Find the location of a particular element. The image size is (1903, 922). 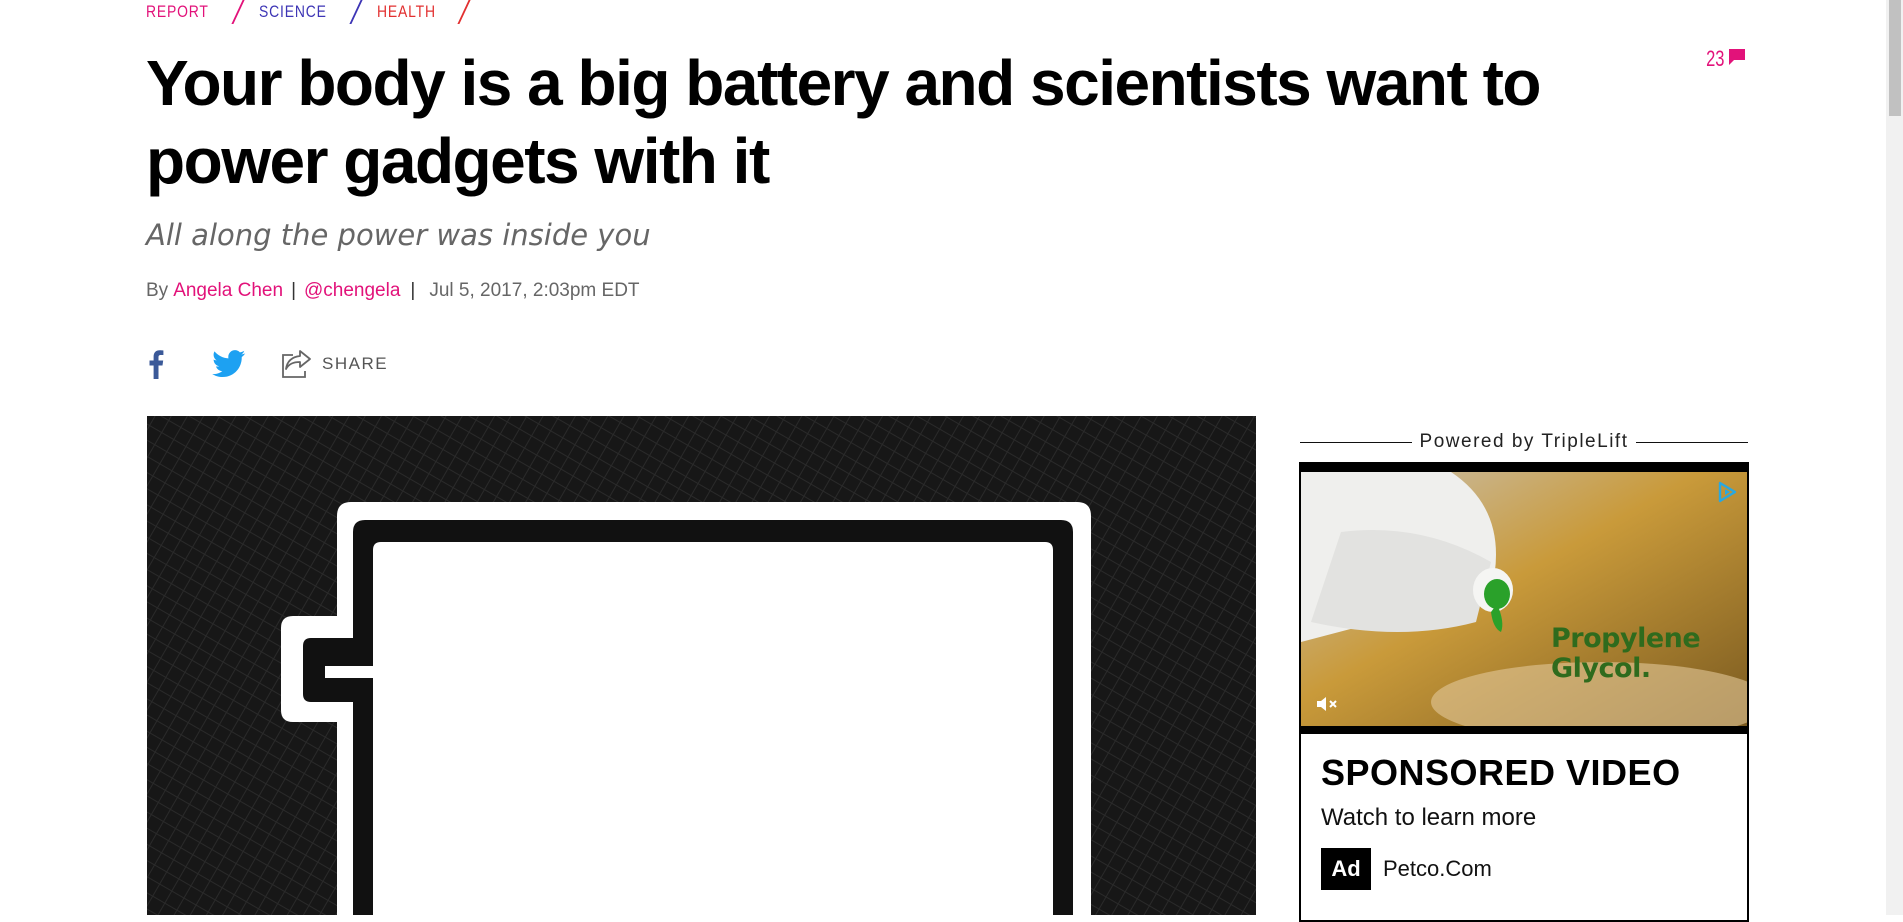

ad-caption-line: Glycol. is located at coordinates (1601, 668).